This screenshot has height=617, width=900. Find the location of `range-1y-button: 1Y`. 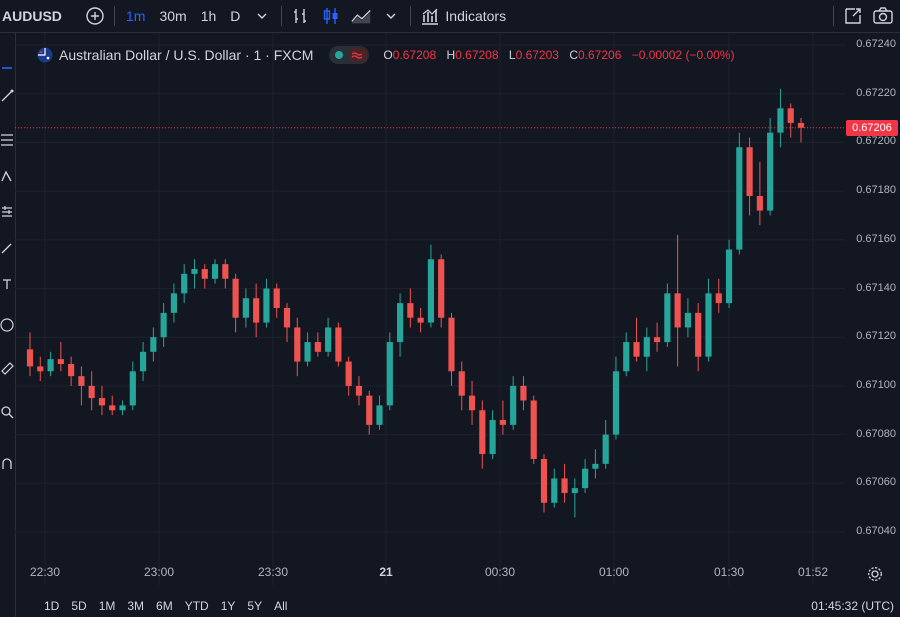

range-1y-button: 1Y is located at coordinates (228, 606).